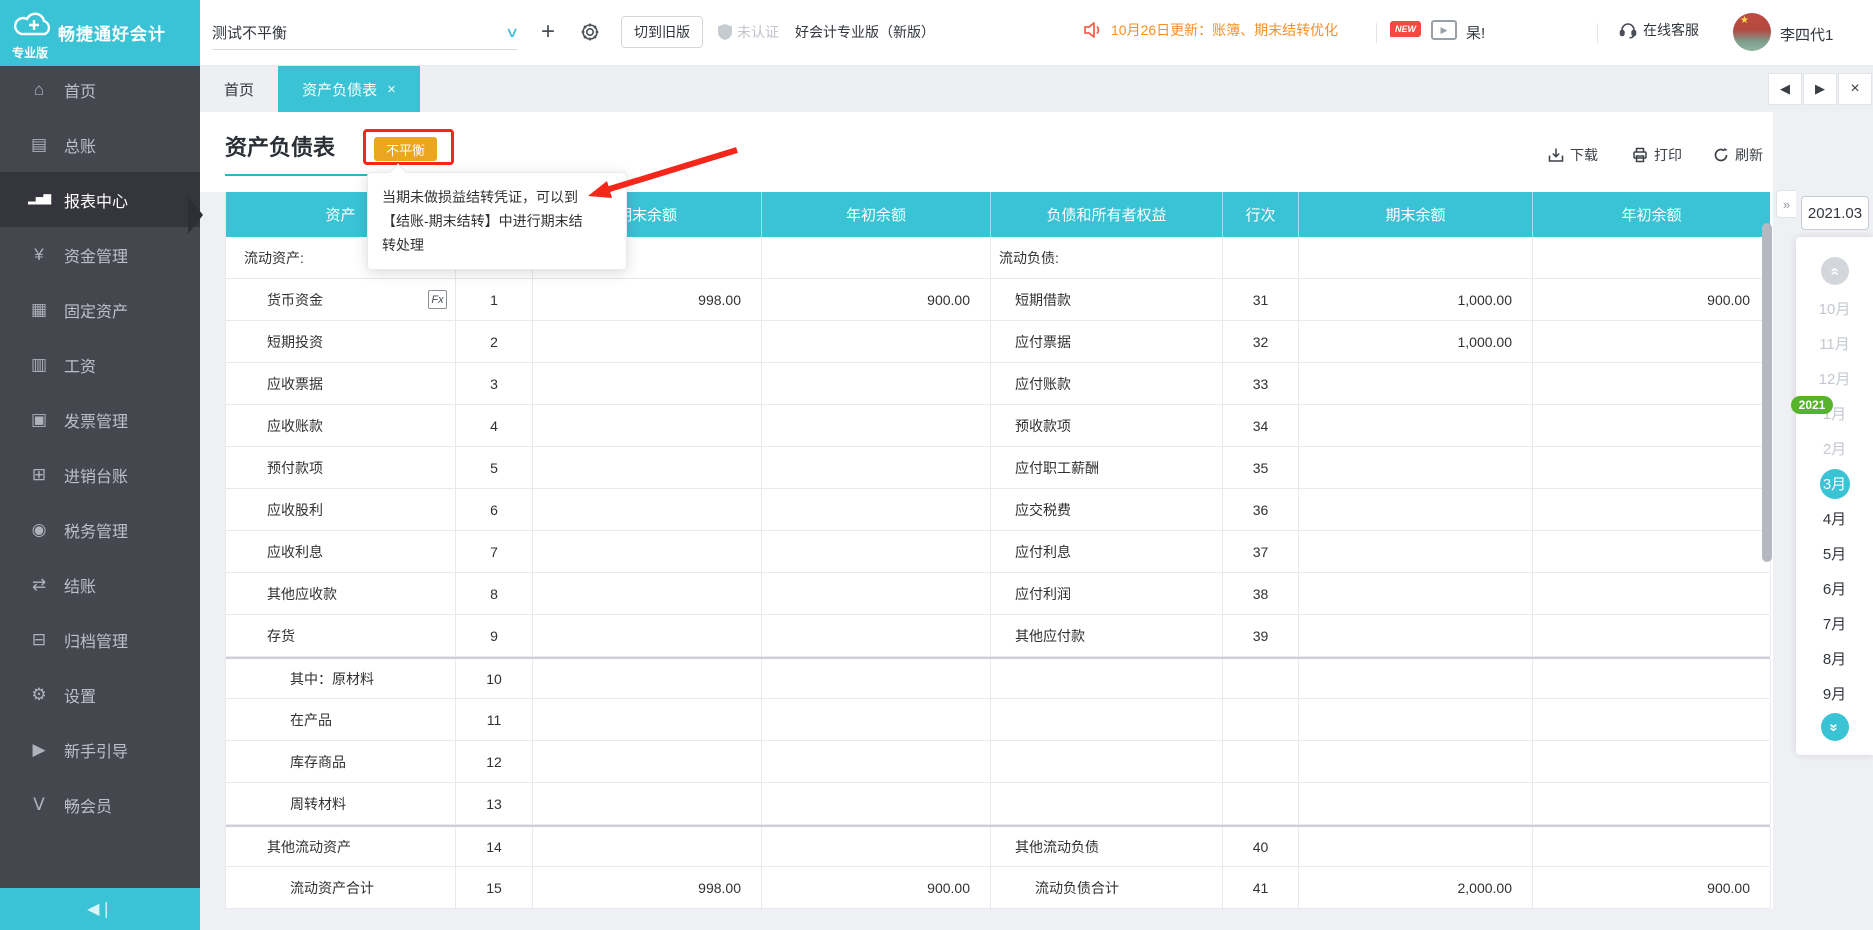 This screenshot has width=1873, height=930. I want to click on asset-beginning-balance-cell: 900.00, so click(876, 299).